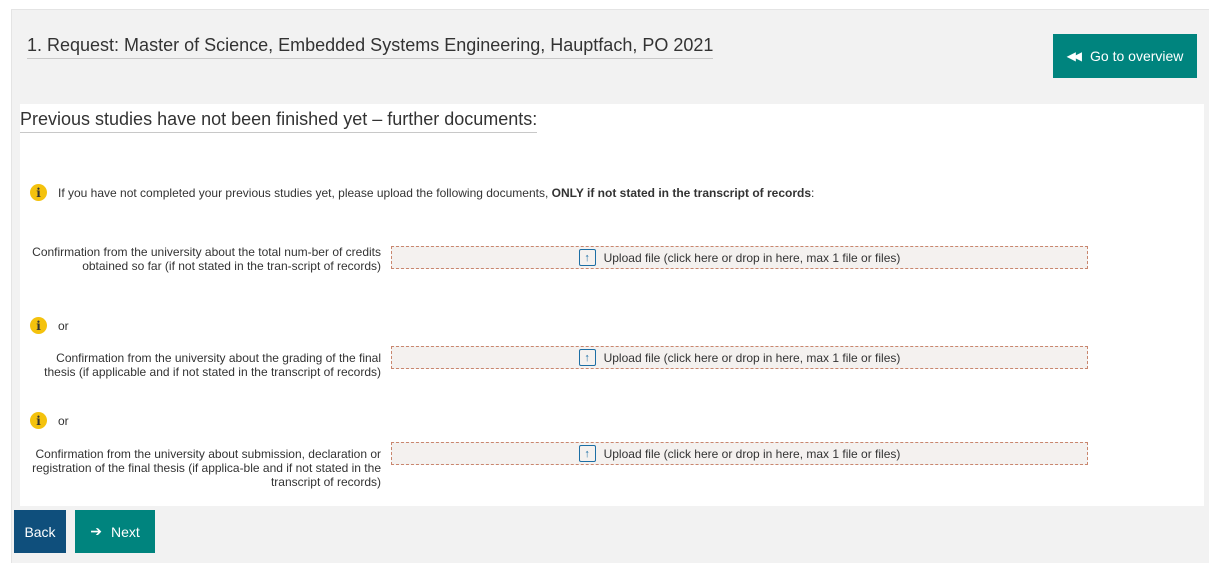 The height and width of the screenshot is (563, 1209). What do you see at coordinates (1137, 56) in the screenshot?
I see `go-to-overview-label: Go to overview` at bounding box center [1137, 56].